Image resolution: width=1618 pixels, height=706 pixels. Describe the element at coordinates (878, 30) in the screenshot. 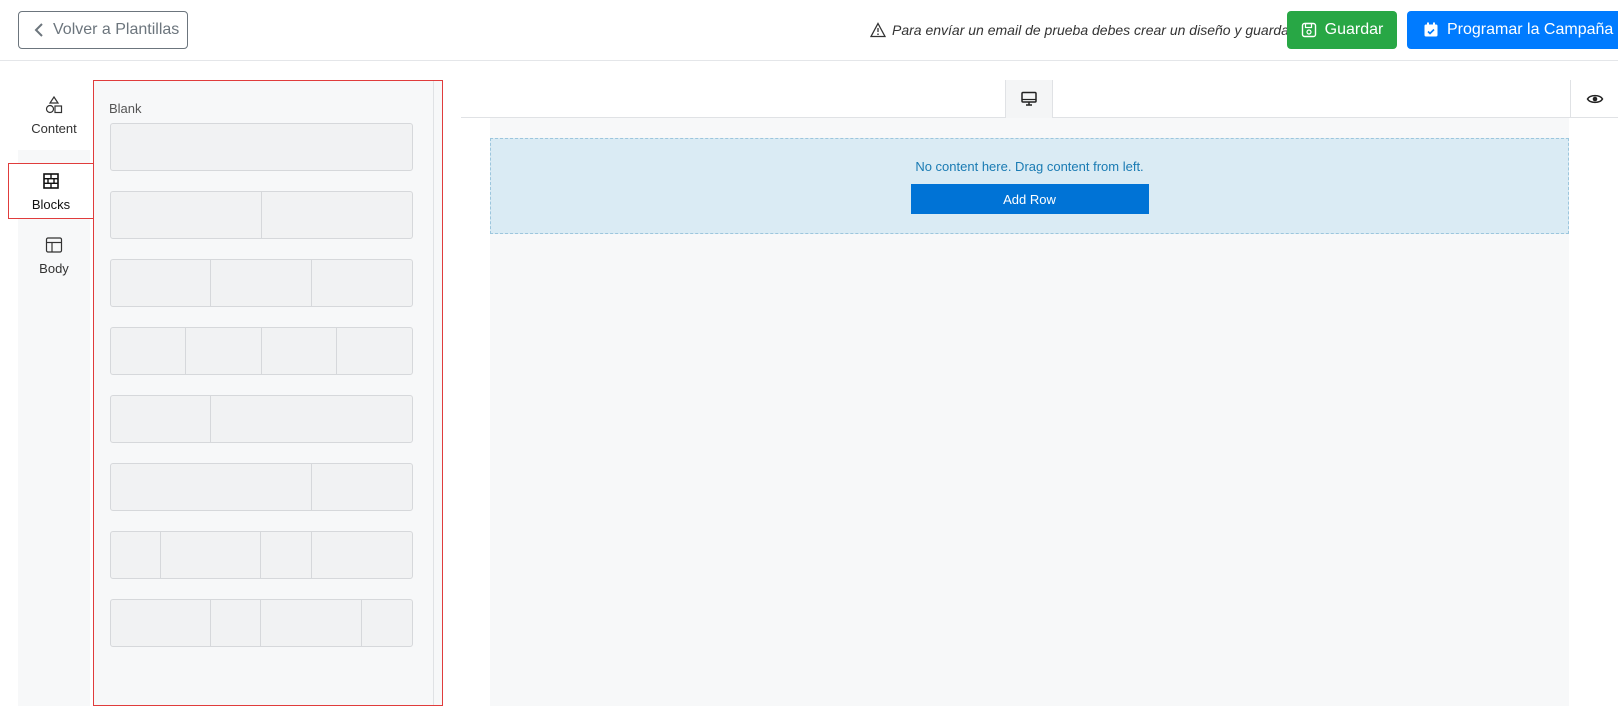

I see `warning-icon` at that location.